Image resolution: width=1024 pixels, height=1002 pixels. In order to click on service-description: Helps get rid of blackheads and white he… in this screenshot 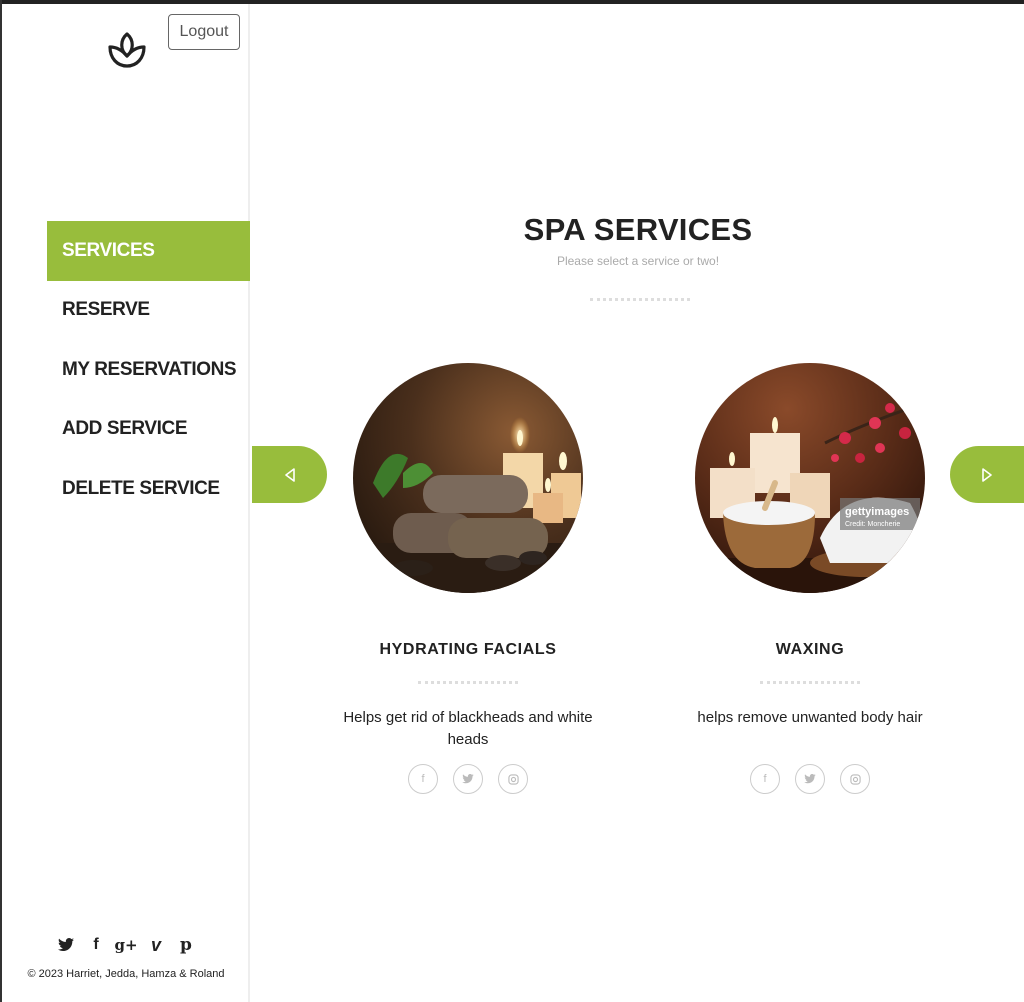, I will do `click(468, 728)`.